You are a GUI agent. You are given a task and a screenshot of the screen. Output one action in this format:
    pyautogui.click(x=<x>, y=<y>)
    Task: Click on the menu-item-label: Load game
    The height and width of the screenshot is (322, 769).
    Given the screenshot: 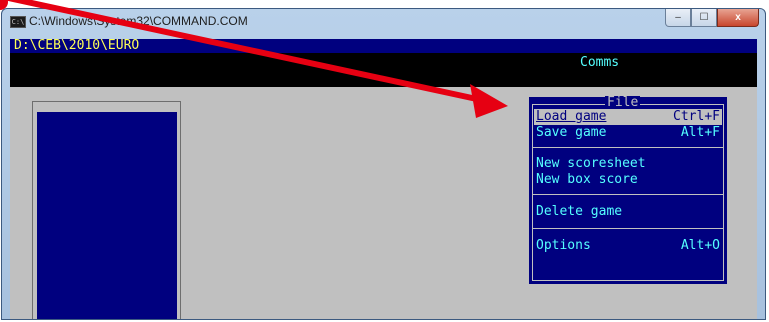 What is the action you would take?
    pyautogui.click(x=571, y=116)
    